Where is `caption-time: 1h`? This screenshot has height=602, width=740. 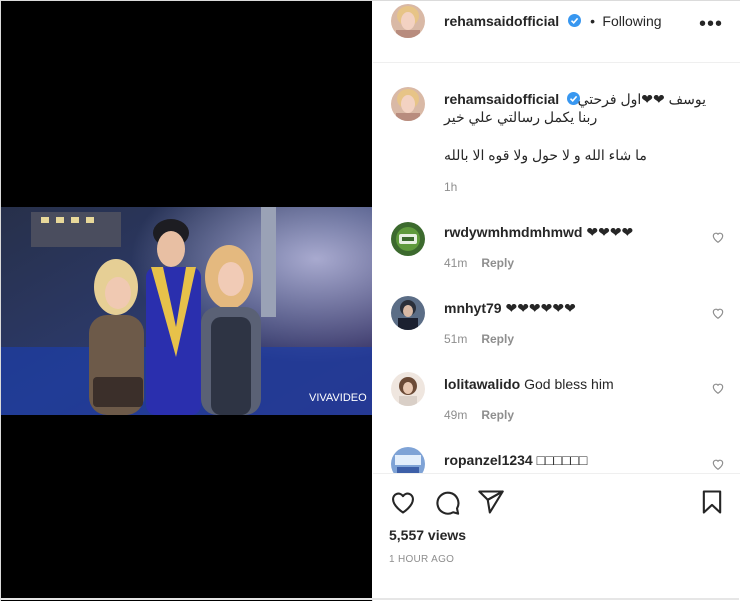 caption-time: 1h is located at coordinates (575, 187).